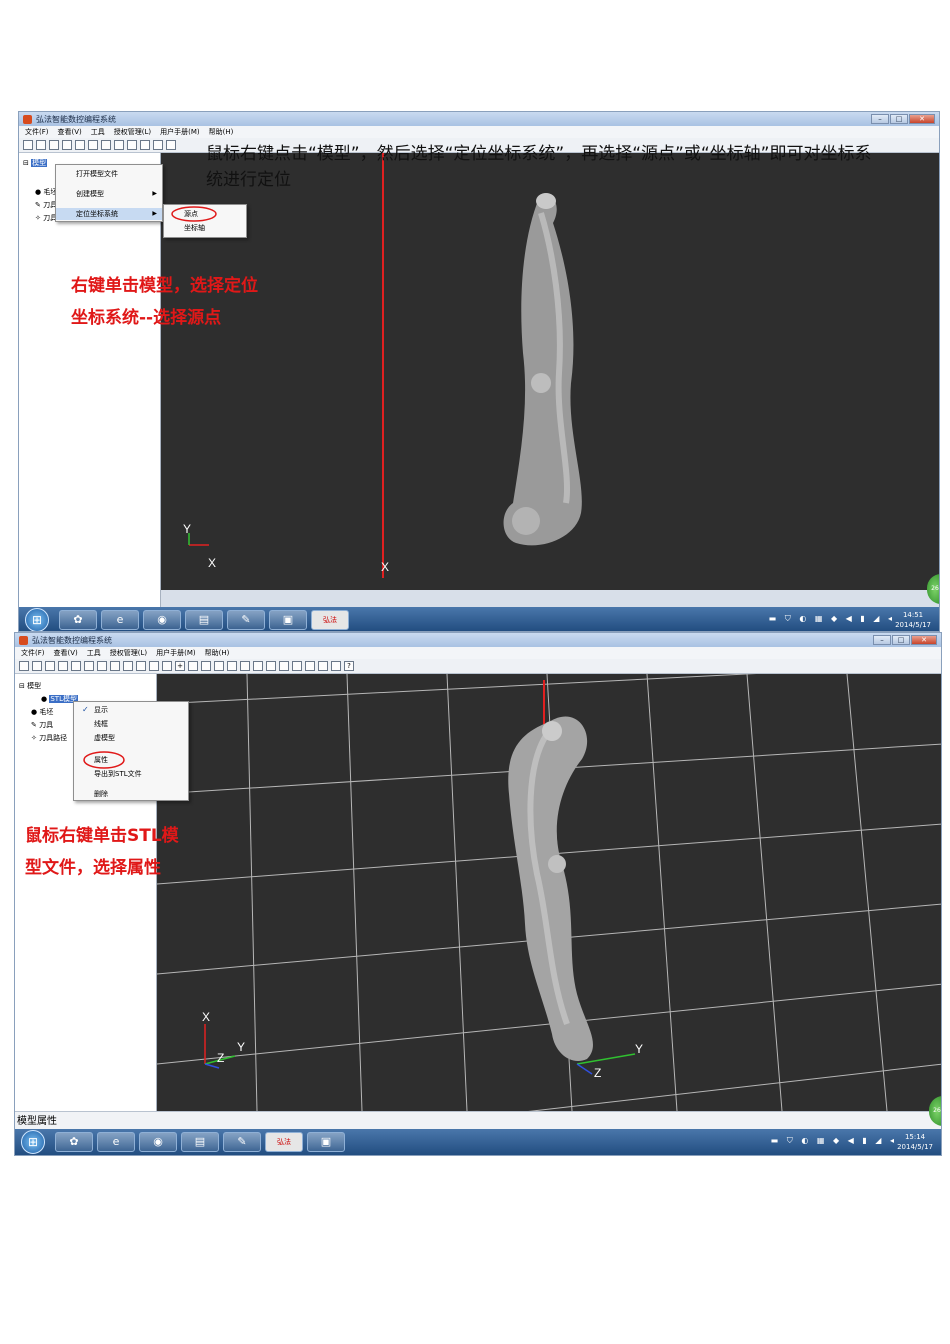 Image resolution: width=950 pixels, height=1344 pixels. I want to click on menu-item-create-model: 创建模型 ▶, so click(109, 194).